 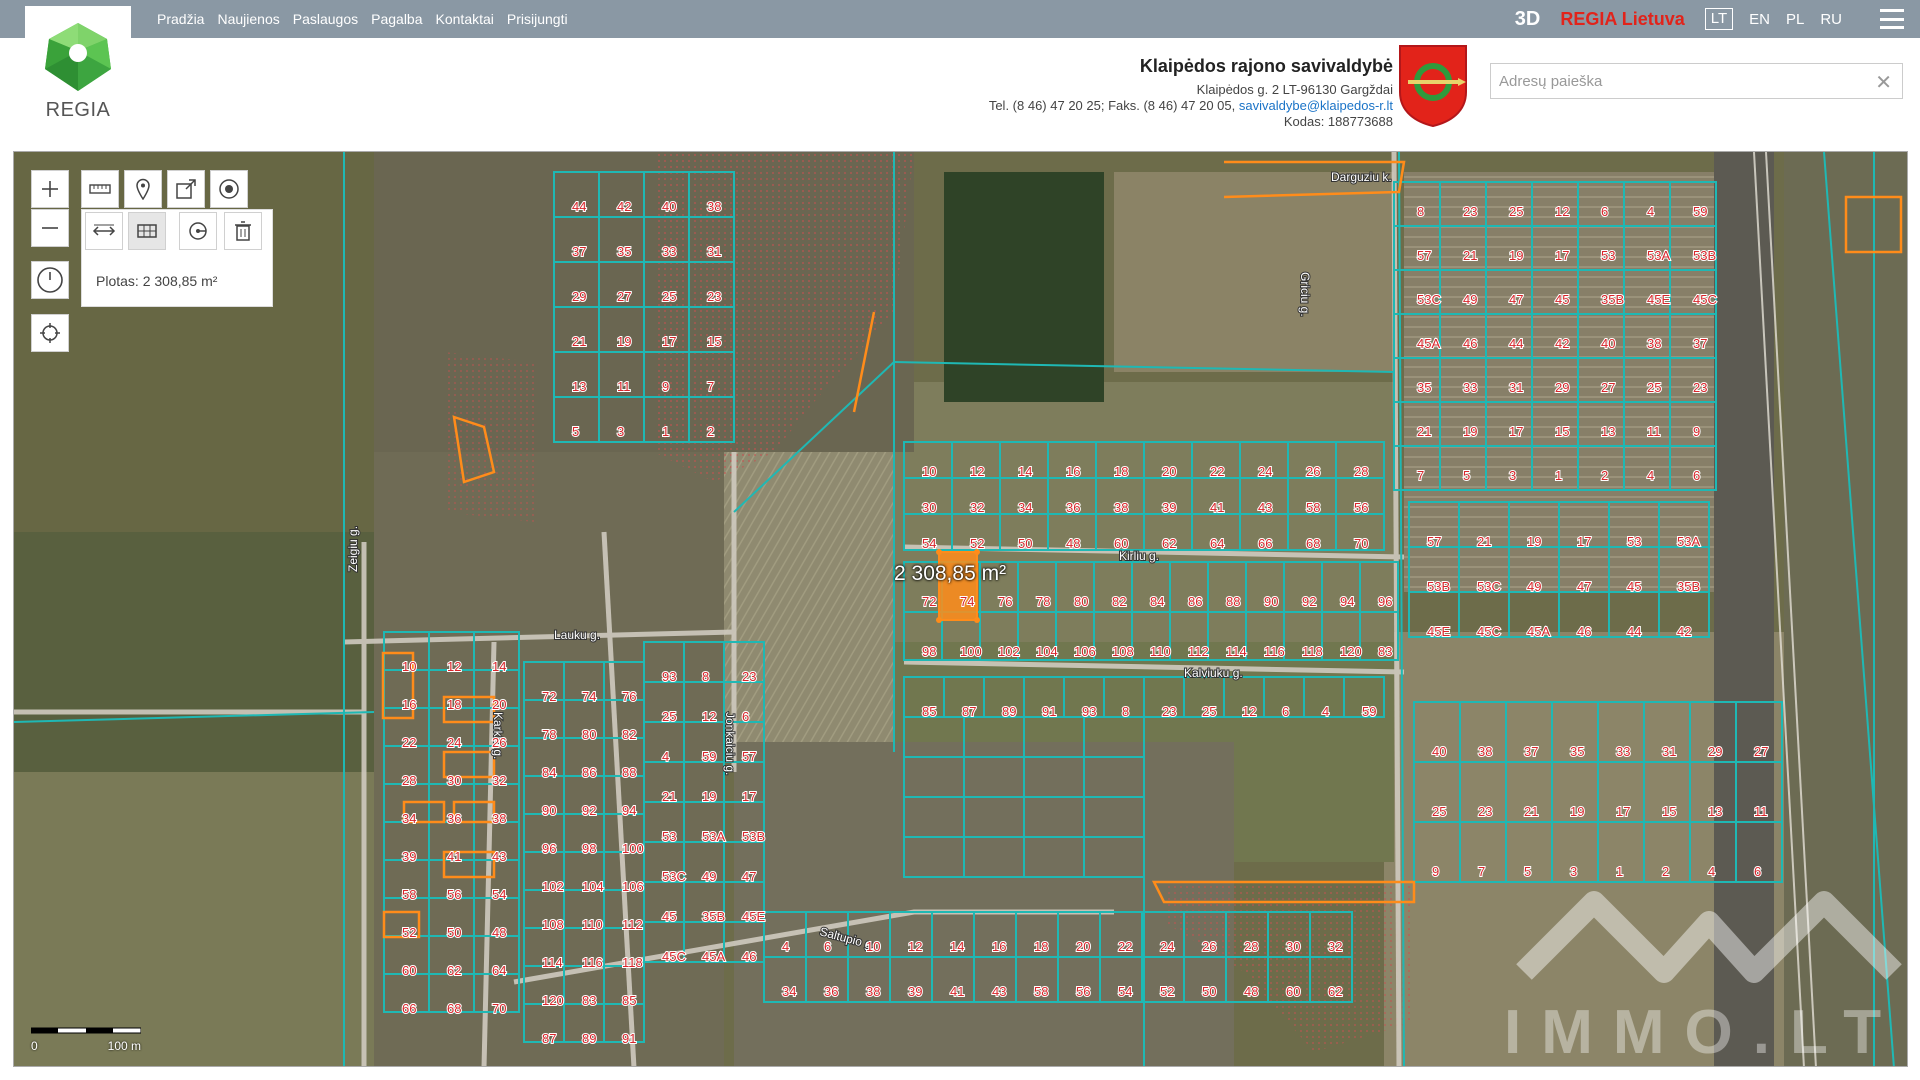 I want to click on parcel-number: 41, so click(x=454, y=856).